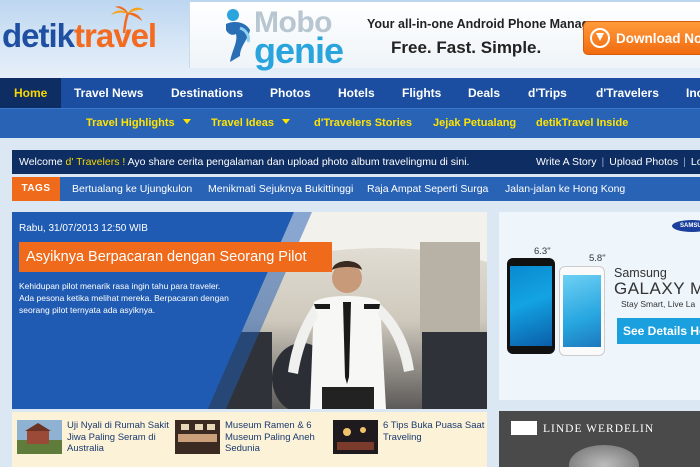 The width and height of the screenshot is (700, 467). I want to click on download-icon, so click(600, 38).